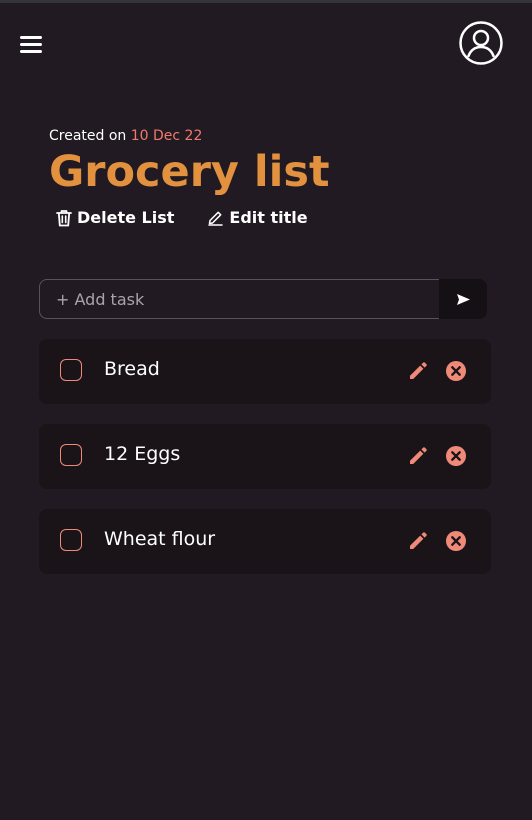 This screenshot has height=820, width=532. What do you see at coordinates (265, 371) in the screenshot?
I see `task-item: Bread` at bounding box center [265, 371].